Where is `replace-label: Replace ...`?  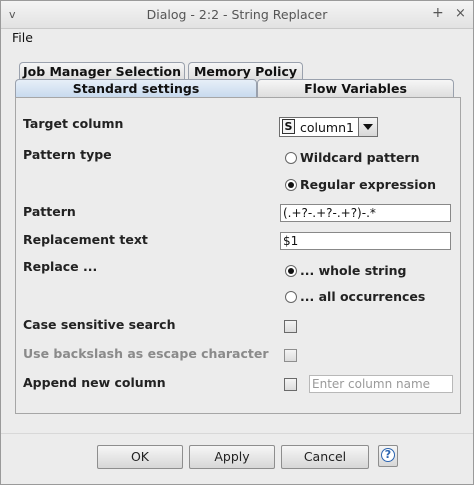
replace-label: Replace ... is located at coordinates (60, 266).